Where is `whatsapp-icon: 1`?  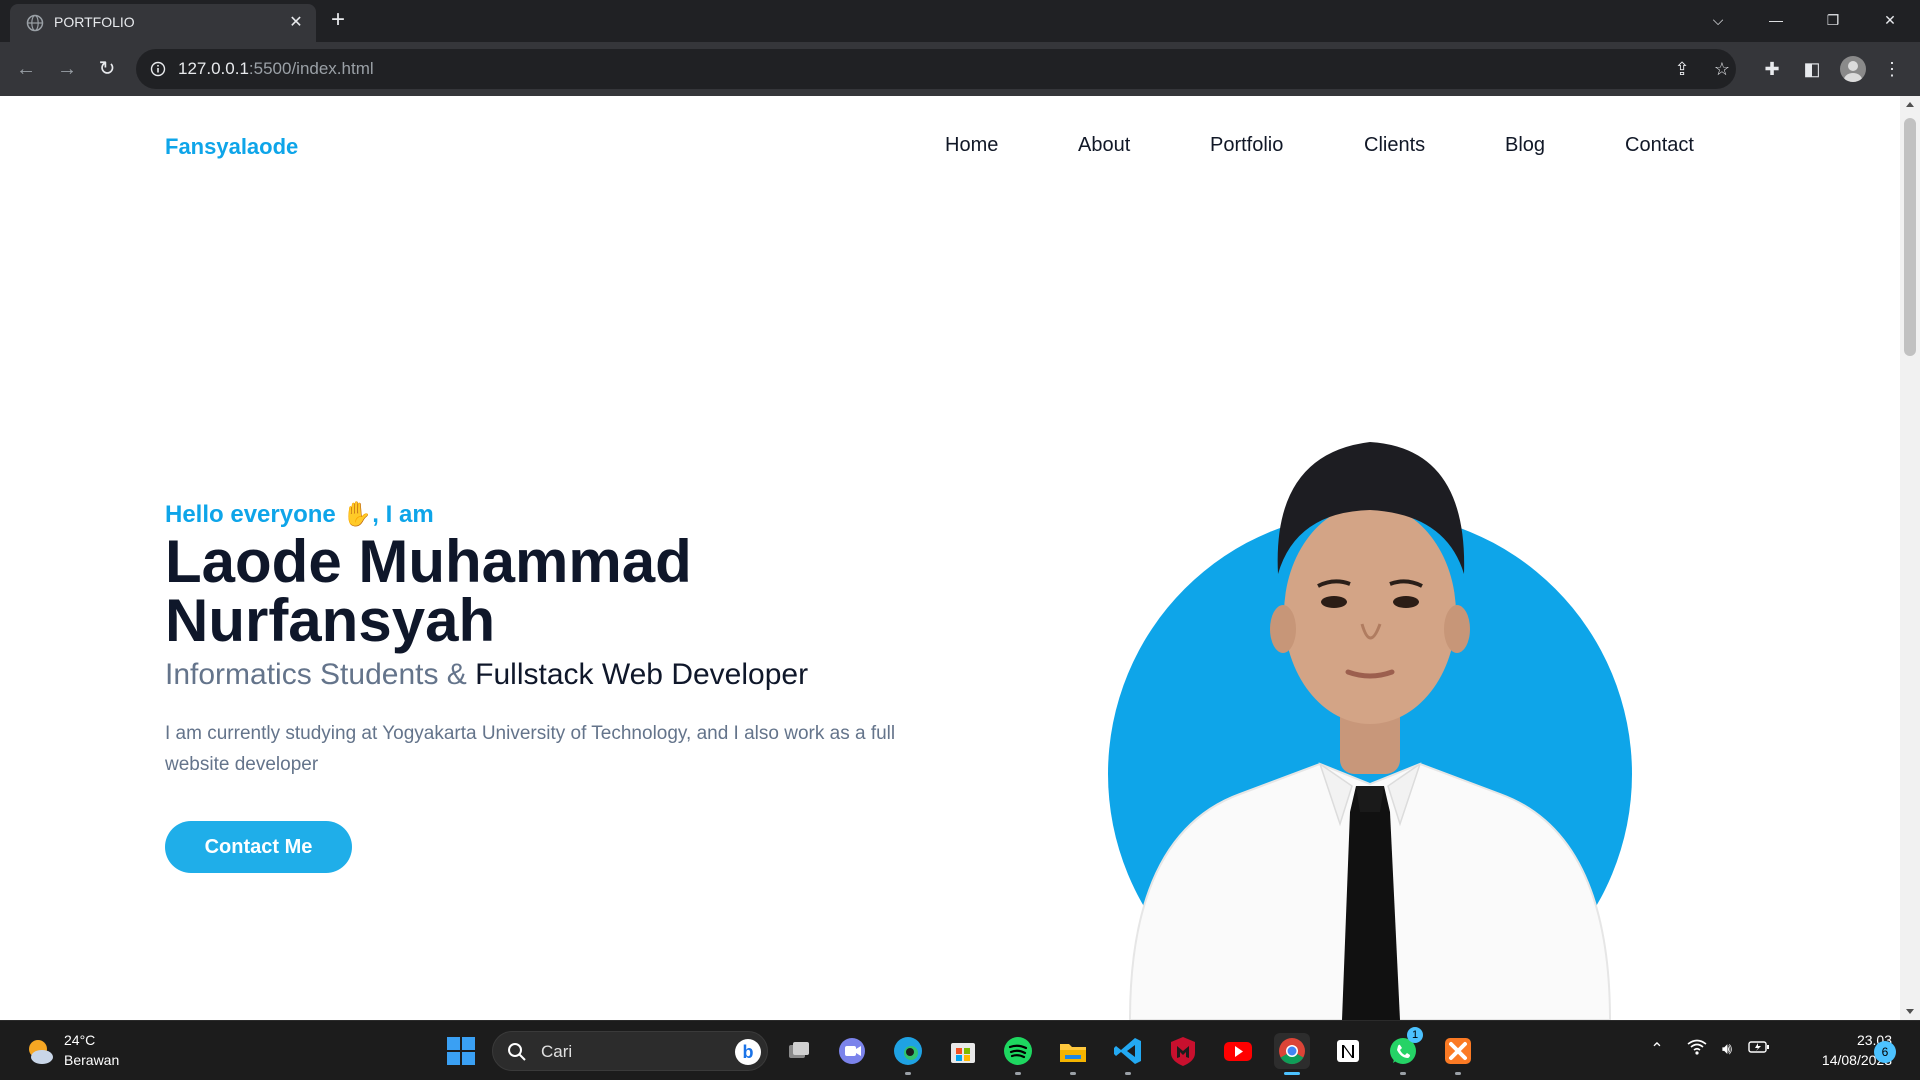
whatsapp-icon: 1 is located at coordinates (1404, 1051).